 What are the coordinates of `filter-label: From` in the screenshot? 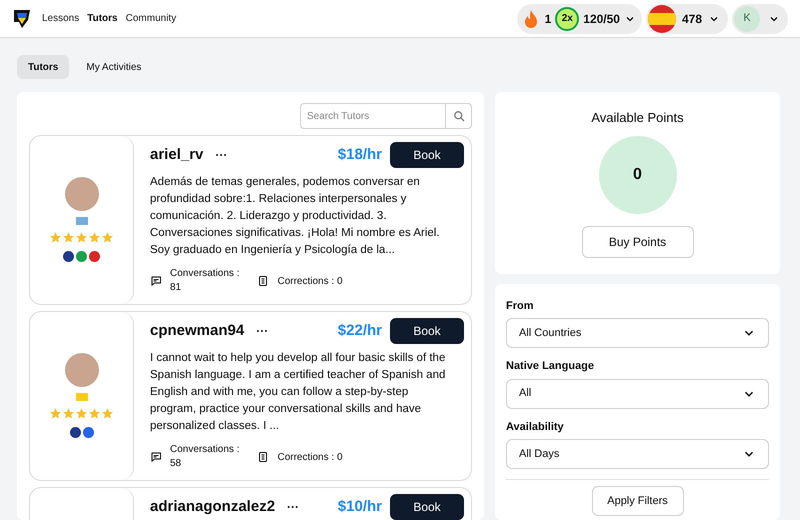 It's located at (520, 306).